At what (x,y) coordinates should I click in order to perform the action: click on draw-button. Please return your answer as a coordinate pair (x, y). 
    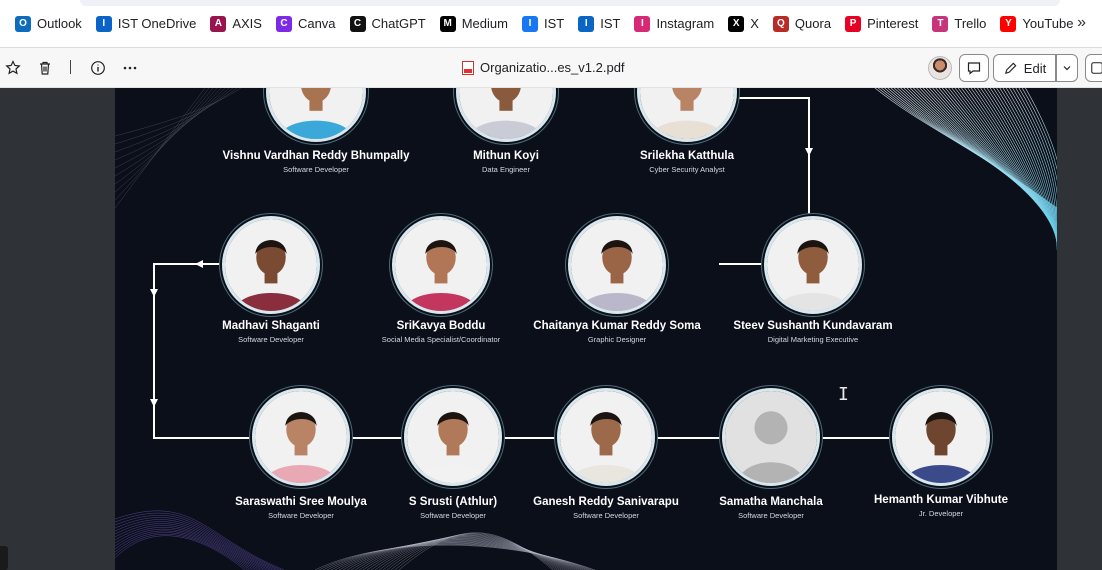
    Looking at the image, I should click on (1093, 68).